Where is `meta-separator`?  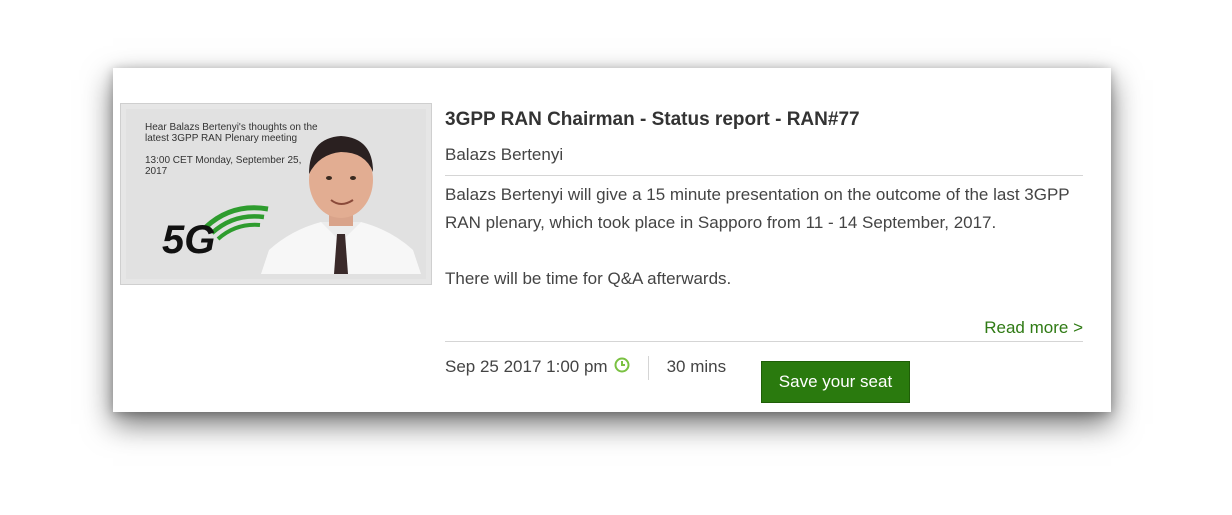
meta-separator is located at coordinates (648, 368).